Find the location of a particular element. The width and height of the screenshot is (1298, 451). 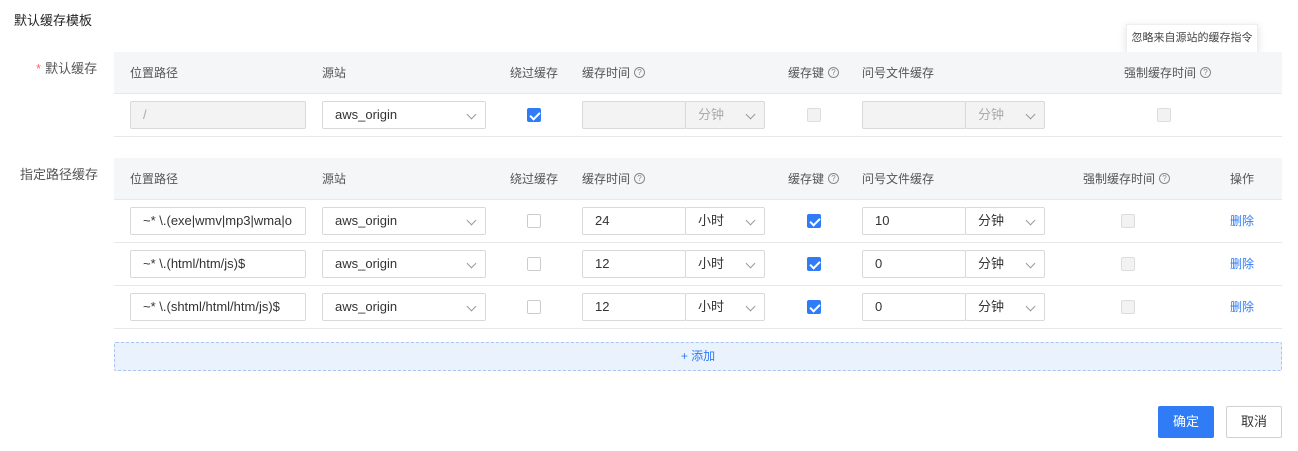

tooltip: 忽略来自源站的缓存指令 is located at coordinates (1192, 38).